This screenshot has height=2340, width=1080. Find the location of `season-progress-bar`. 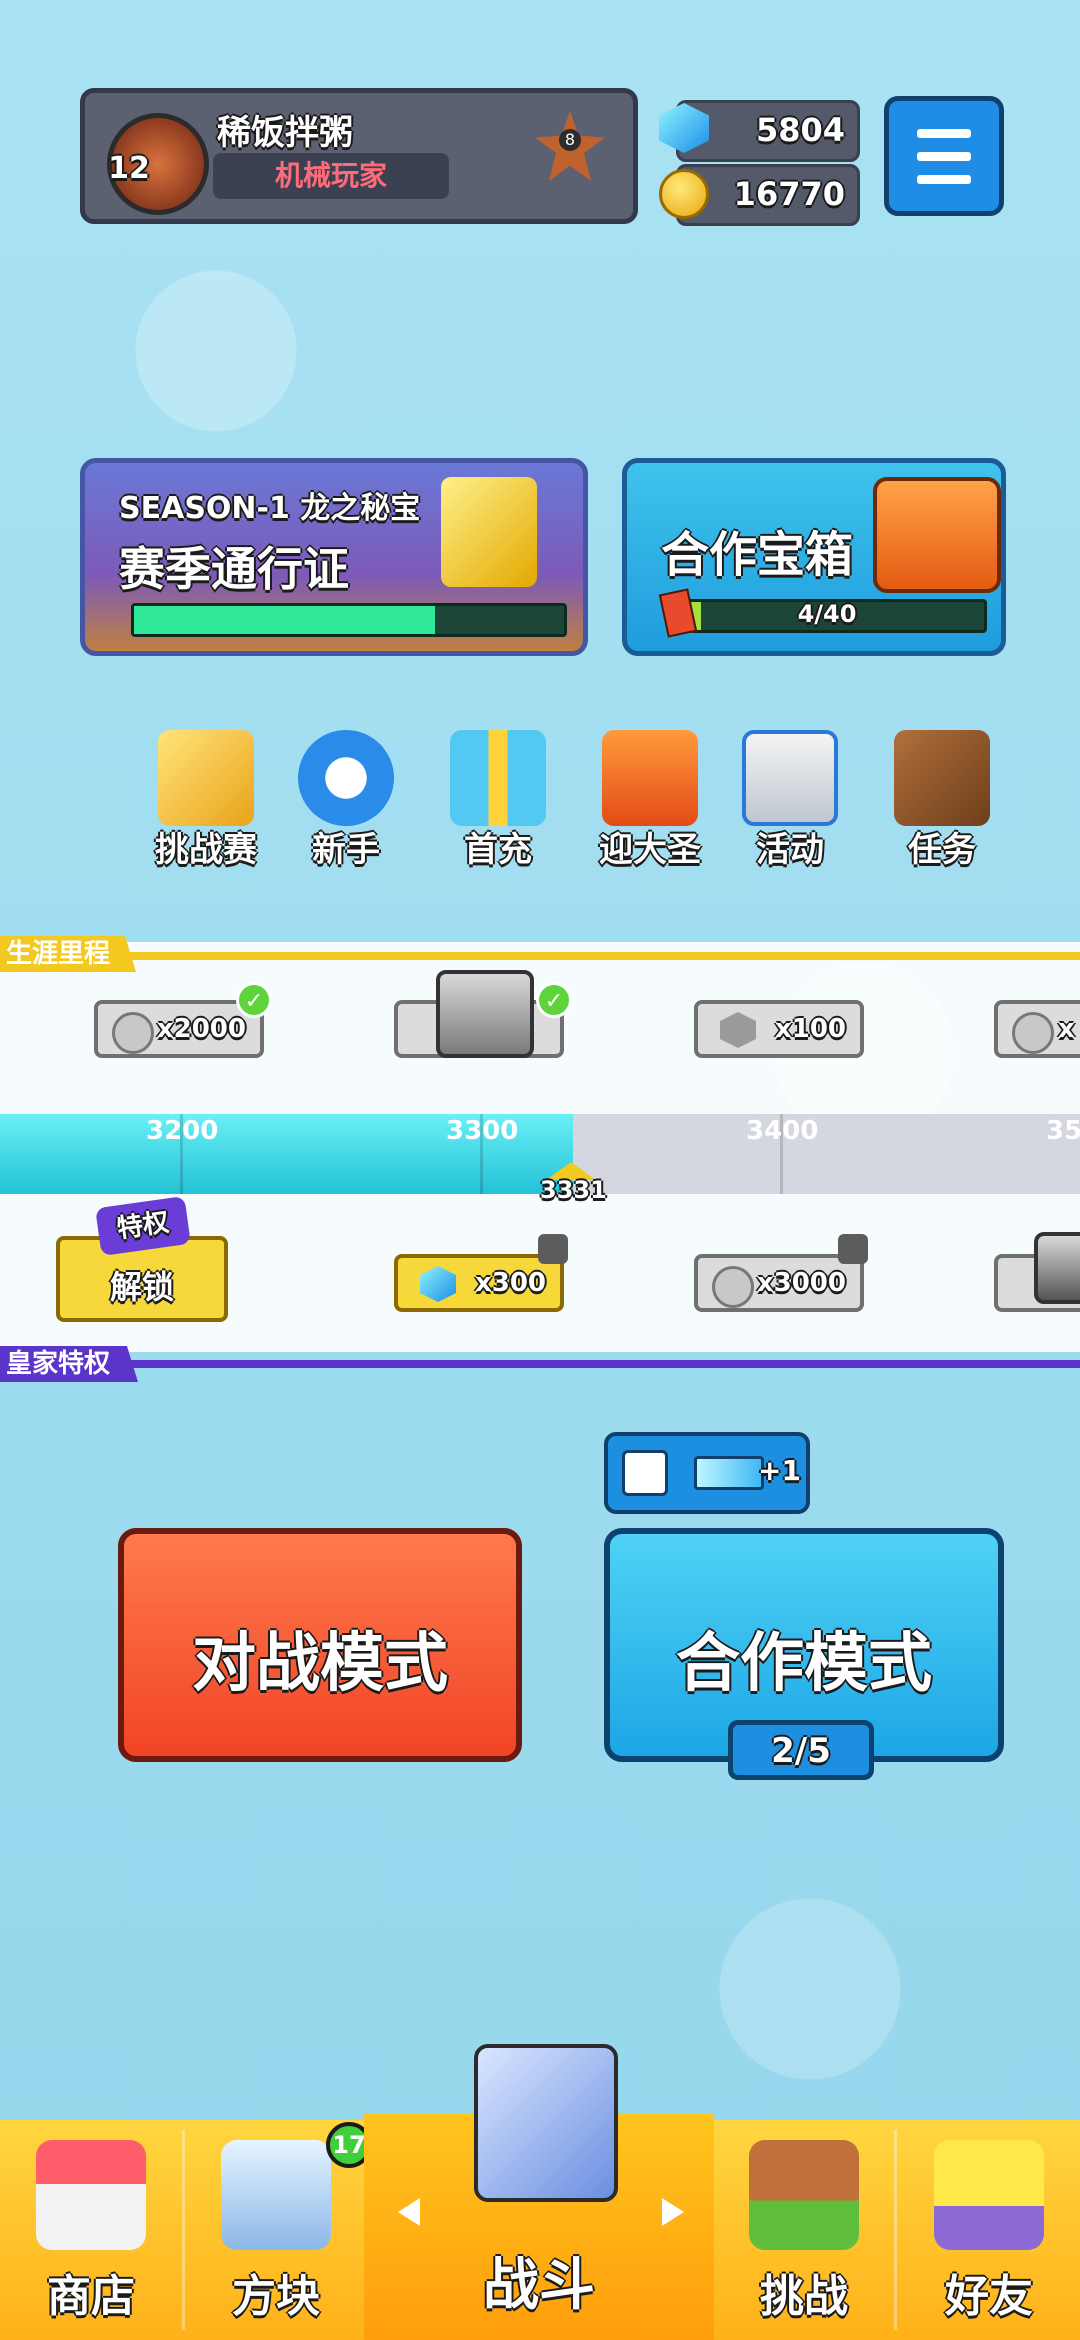

season-progress-bar is located at coordinates (349, 620).